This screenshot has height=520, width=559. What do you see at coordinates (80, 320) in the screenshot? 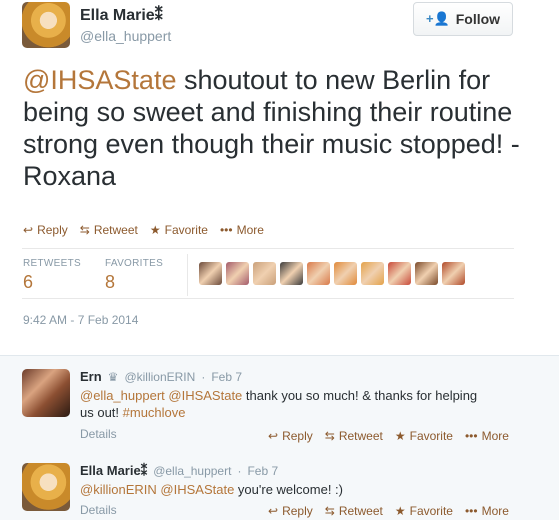
I see `tweet-timestamp: 9:42 AM - 7 Feb 2014` at bounding box center [80, 320].